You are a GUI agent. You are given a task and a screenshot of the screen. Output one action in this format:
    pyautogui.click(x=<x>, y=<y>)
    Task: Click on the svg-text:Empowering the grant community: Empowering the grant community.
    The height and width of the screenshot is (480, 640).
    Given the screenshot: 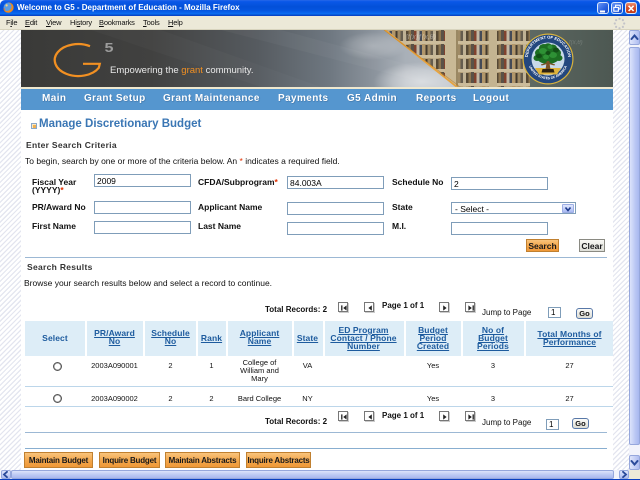 What is the action you would take?
    pyautogui.click(x=181, y=70)
    